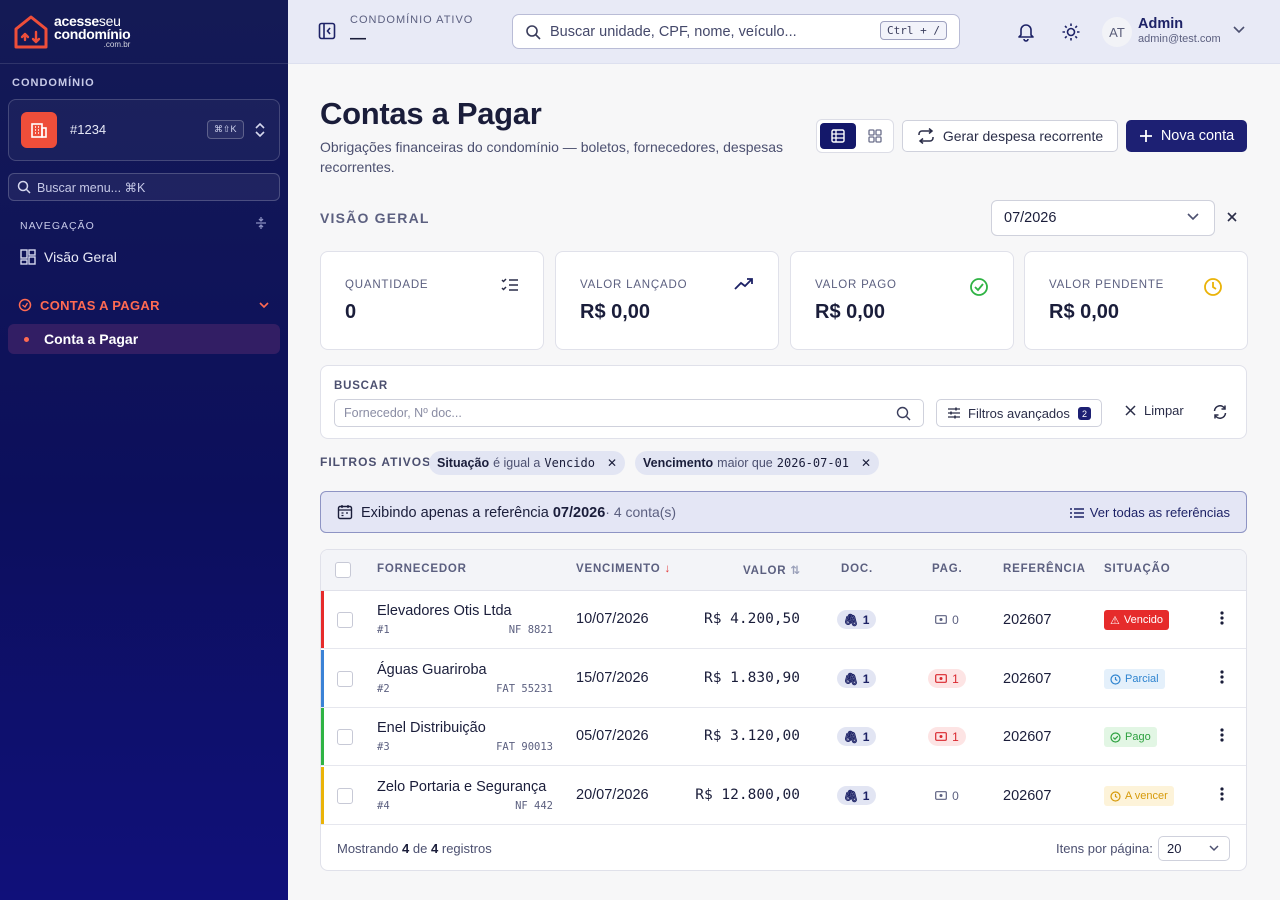  Describe the element at coordinates (422, 569) in the screenshot. I see `col-fornecedor: FORNECEDOR` at that location.